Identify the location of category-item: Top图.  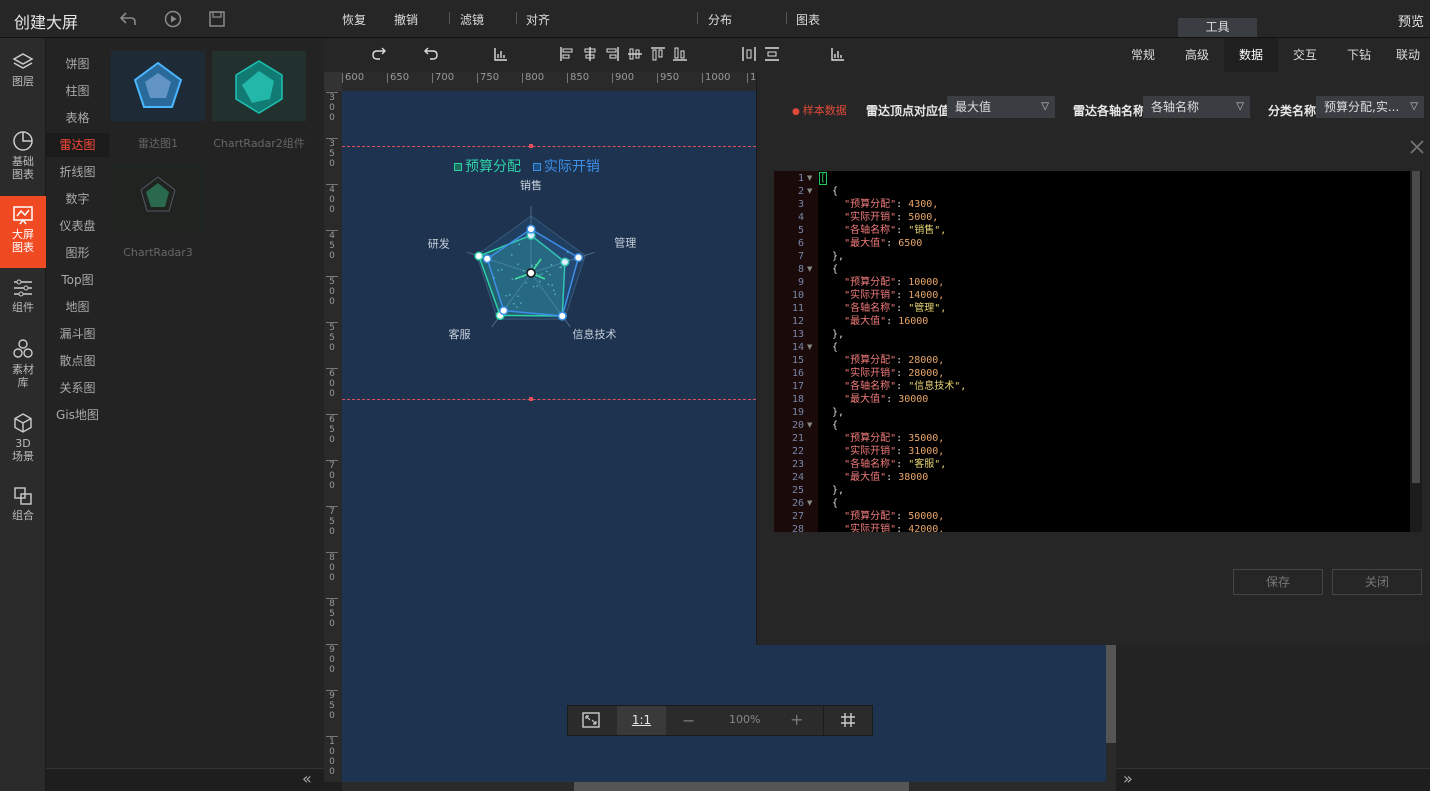
(77, 280).